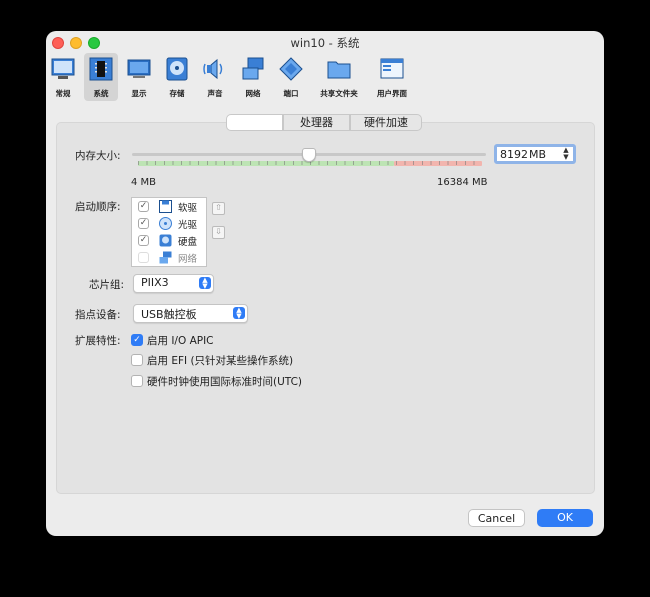  What do you see at coordinates (144, 182) in the screenshot?
I see `memory-min-label: 4 MB` at bounding box center [144, 182].